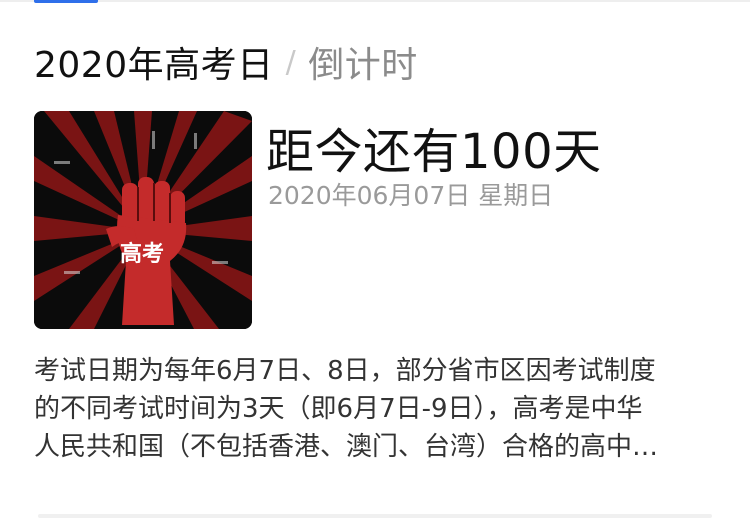  What do you see at coordinates (363, 65) in the screenshot?
I see `page-subtitle: 倒计时` at bounding box center [363, 65].